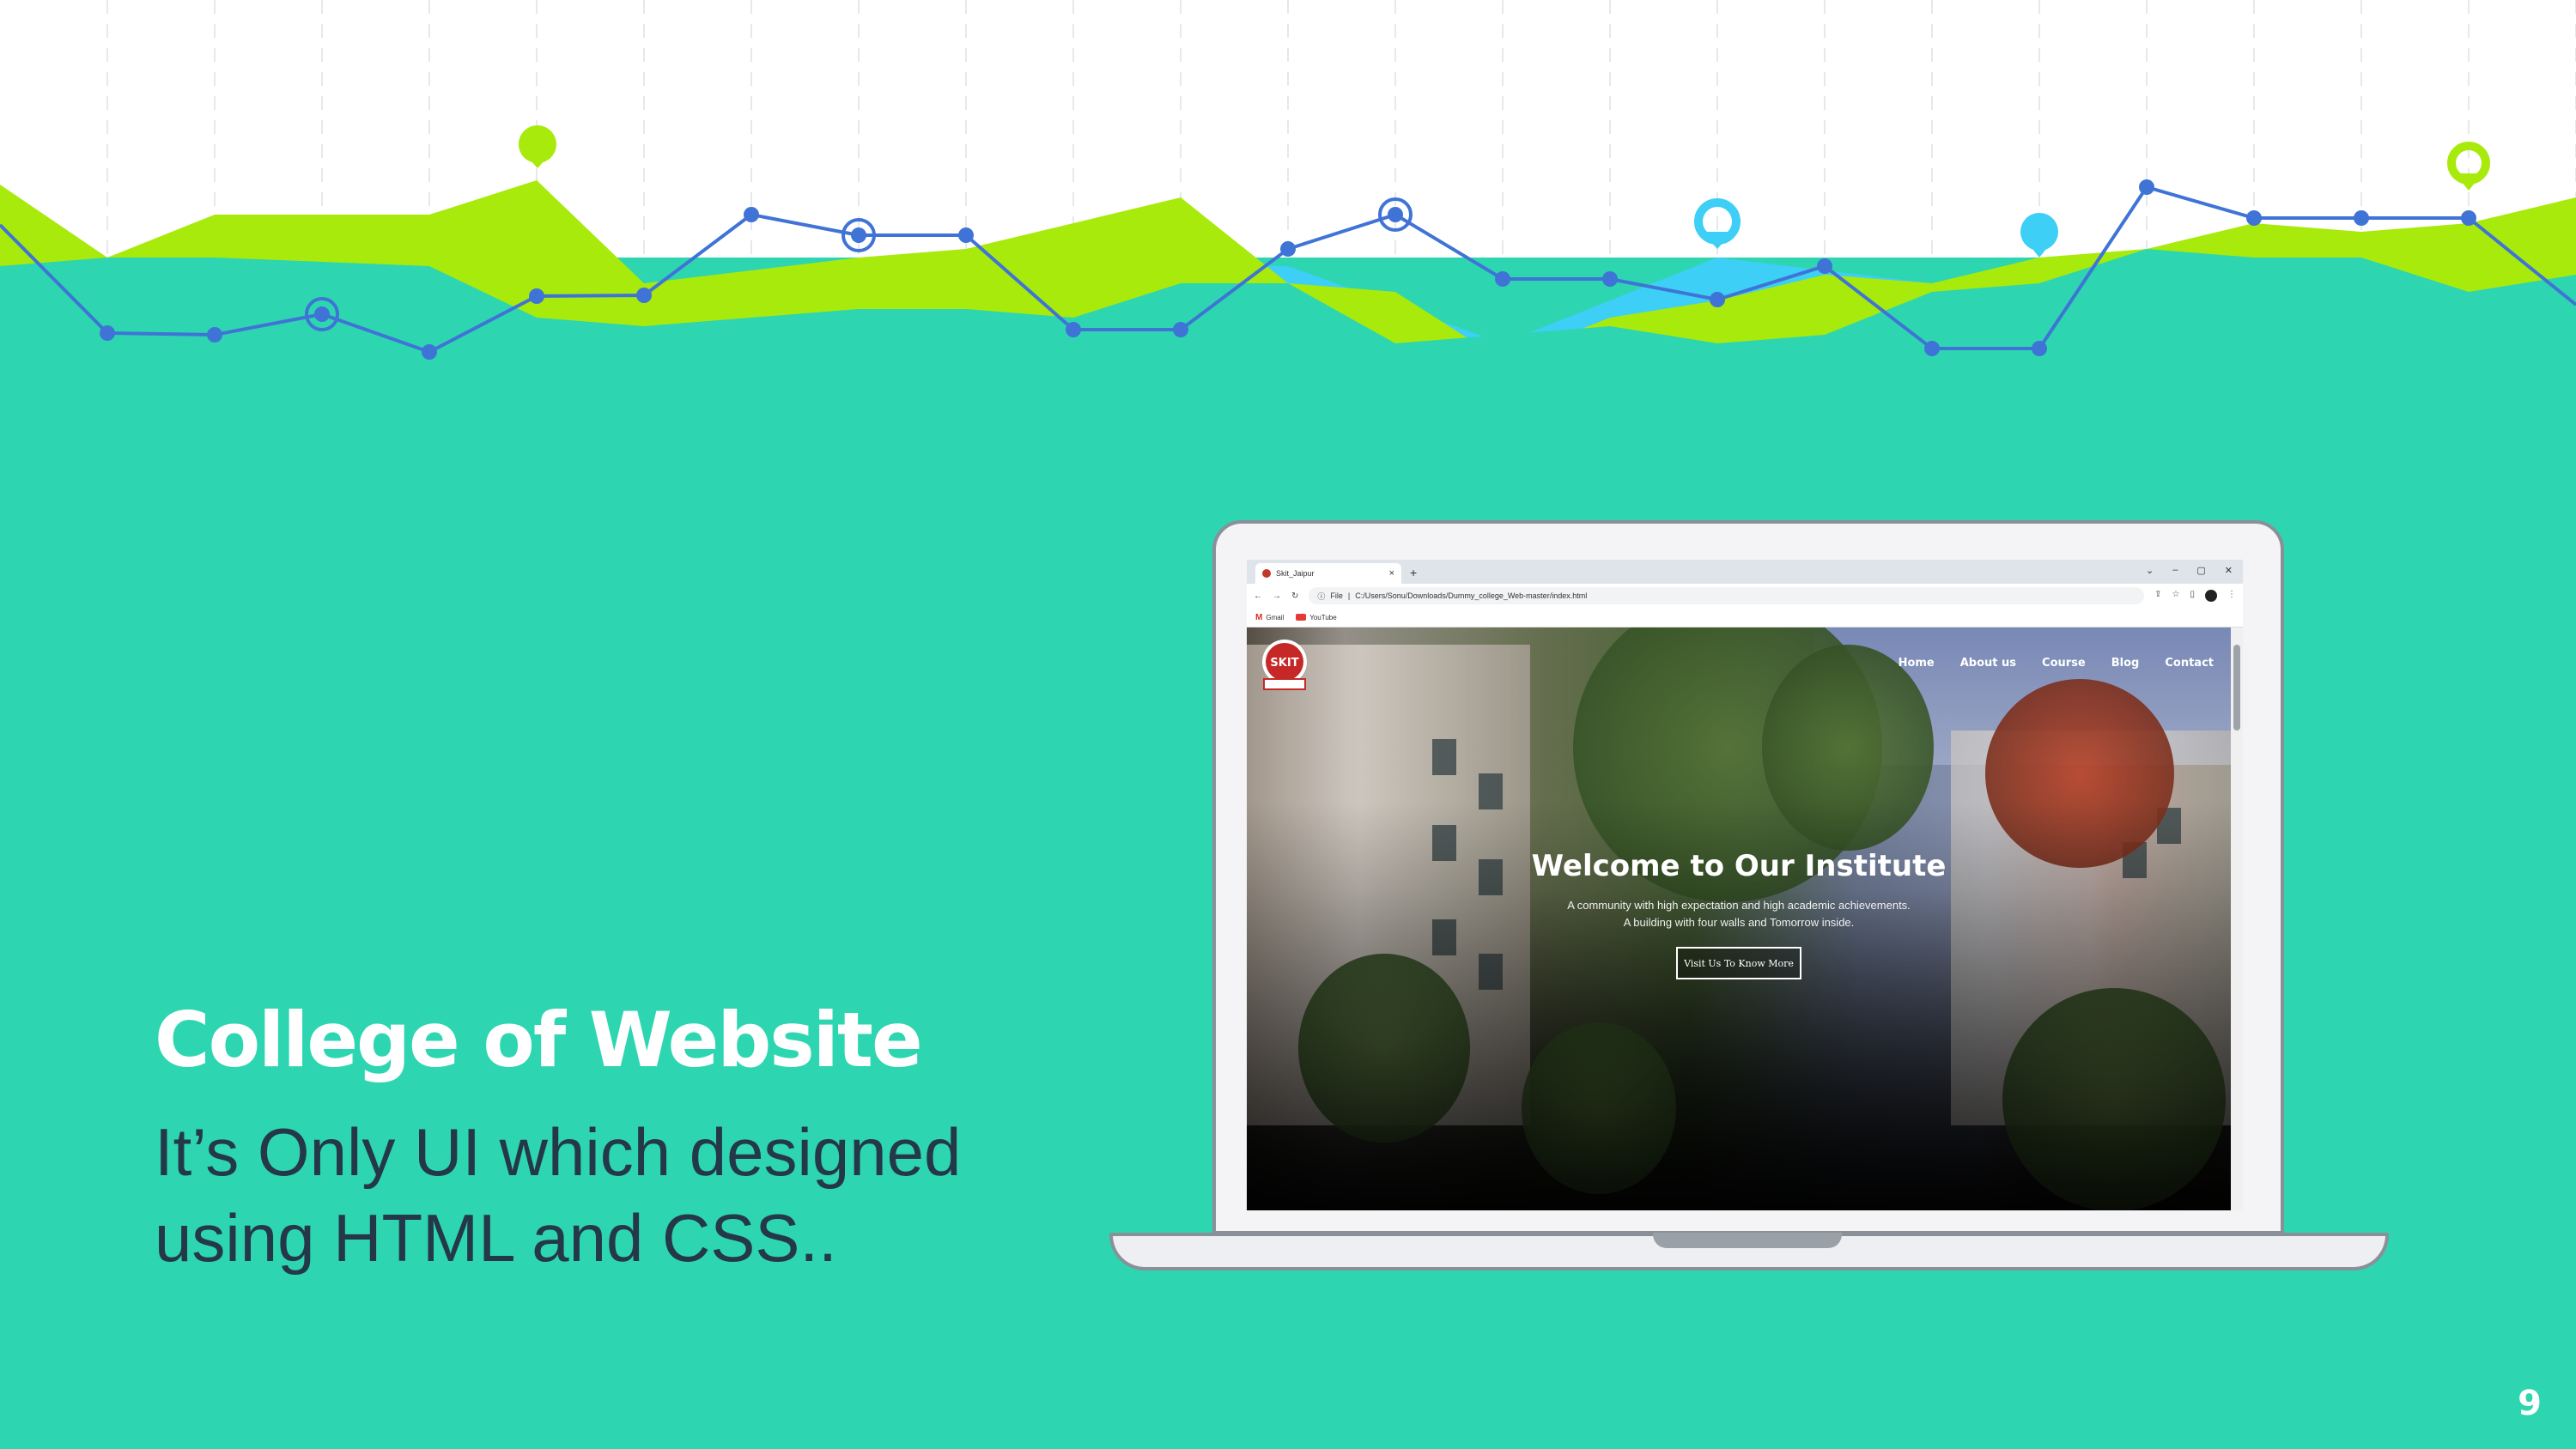 The height and width of the screenshot is (1449, 2576). Describe the element at coordinates (2189, 663) in the screenshot. I see `nav-contact: Contact` at that location.